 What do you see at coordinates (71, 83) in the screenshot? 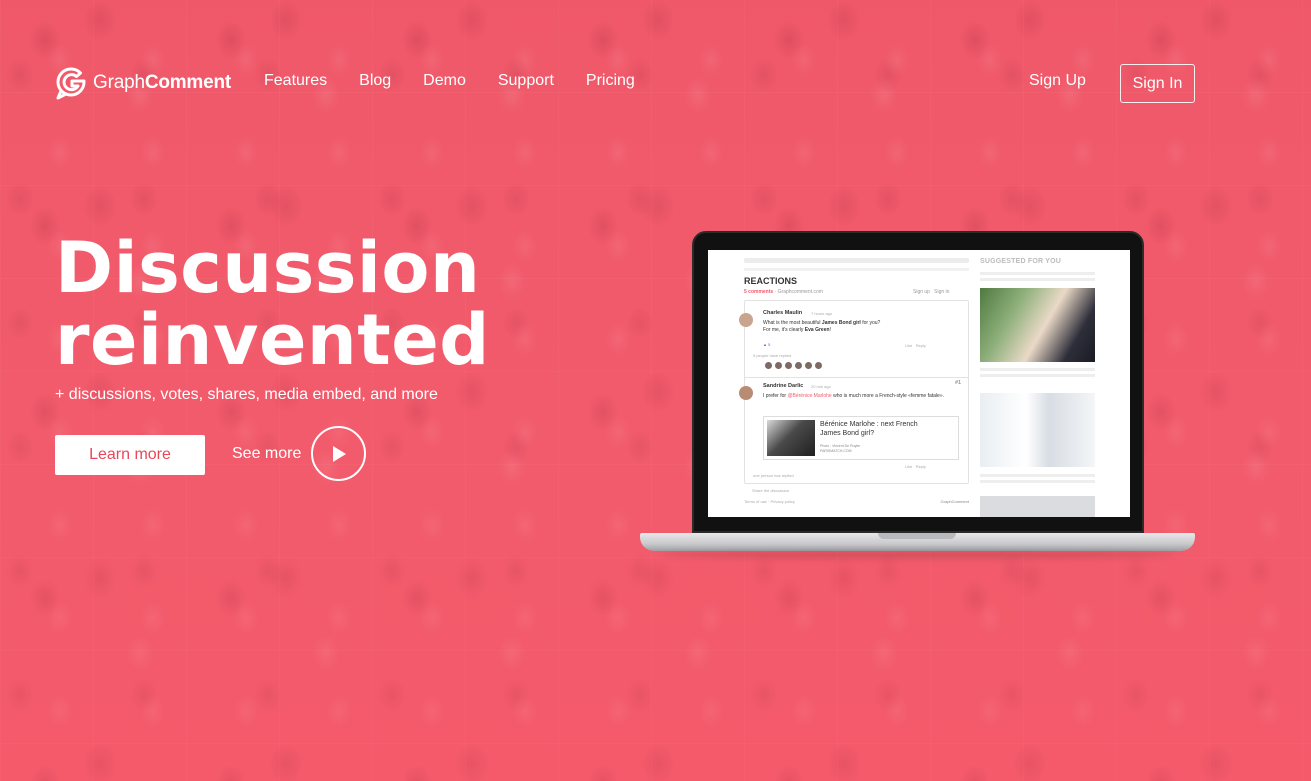
I see `graphcomment-logo-icon` at bounding box center [71, 83].